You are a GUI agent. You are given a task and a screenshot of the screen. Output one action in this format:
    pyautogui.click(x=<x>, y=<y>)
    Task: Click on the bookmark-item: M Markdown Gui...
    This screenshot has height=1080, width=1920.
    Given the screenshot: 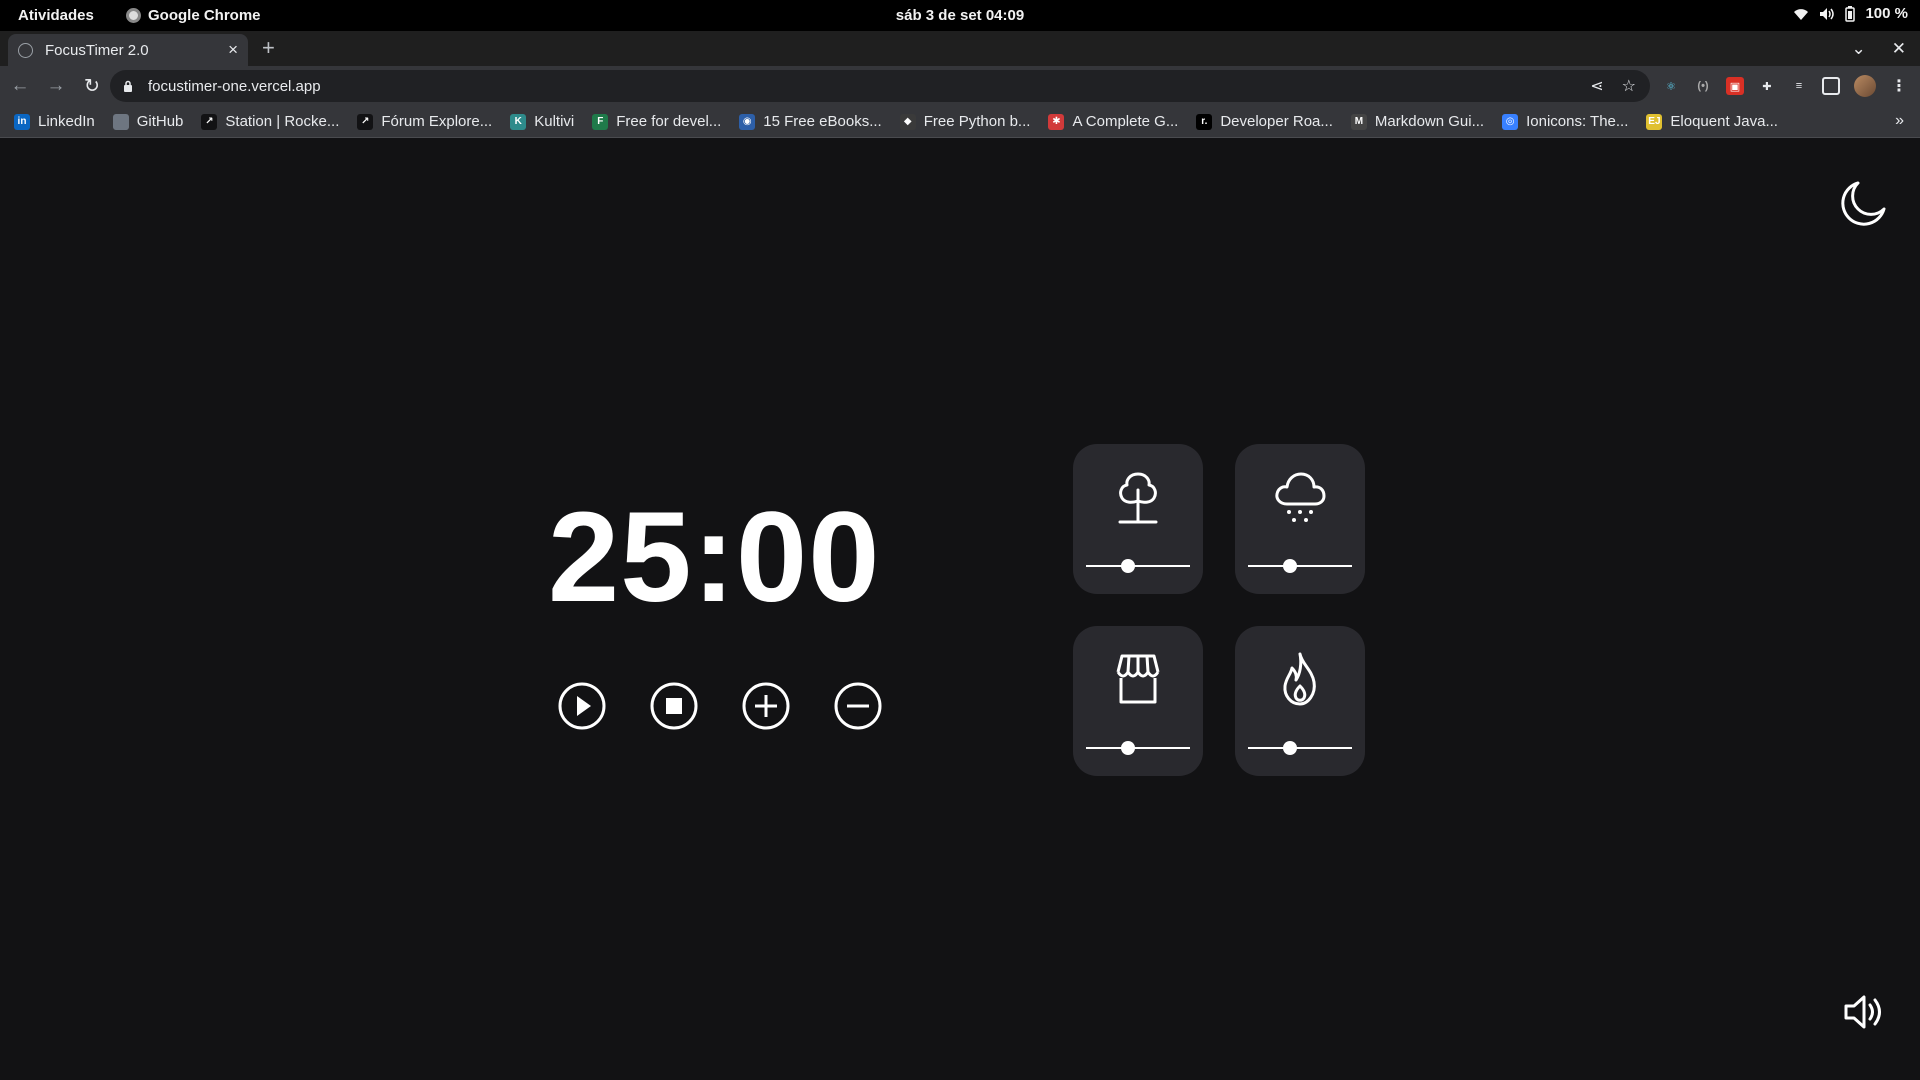 What is the action you would take?
    pyautogui.click(x=1417, y=121)
    